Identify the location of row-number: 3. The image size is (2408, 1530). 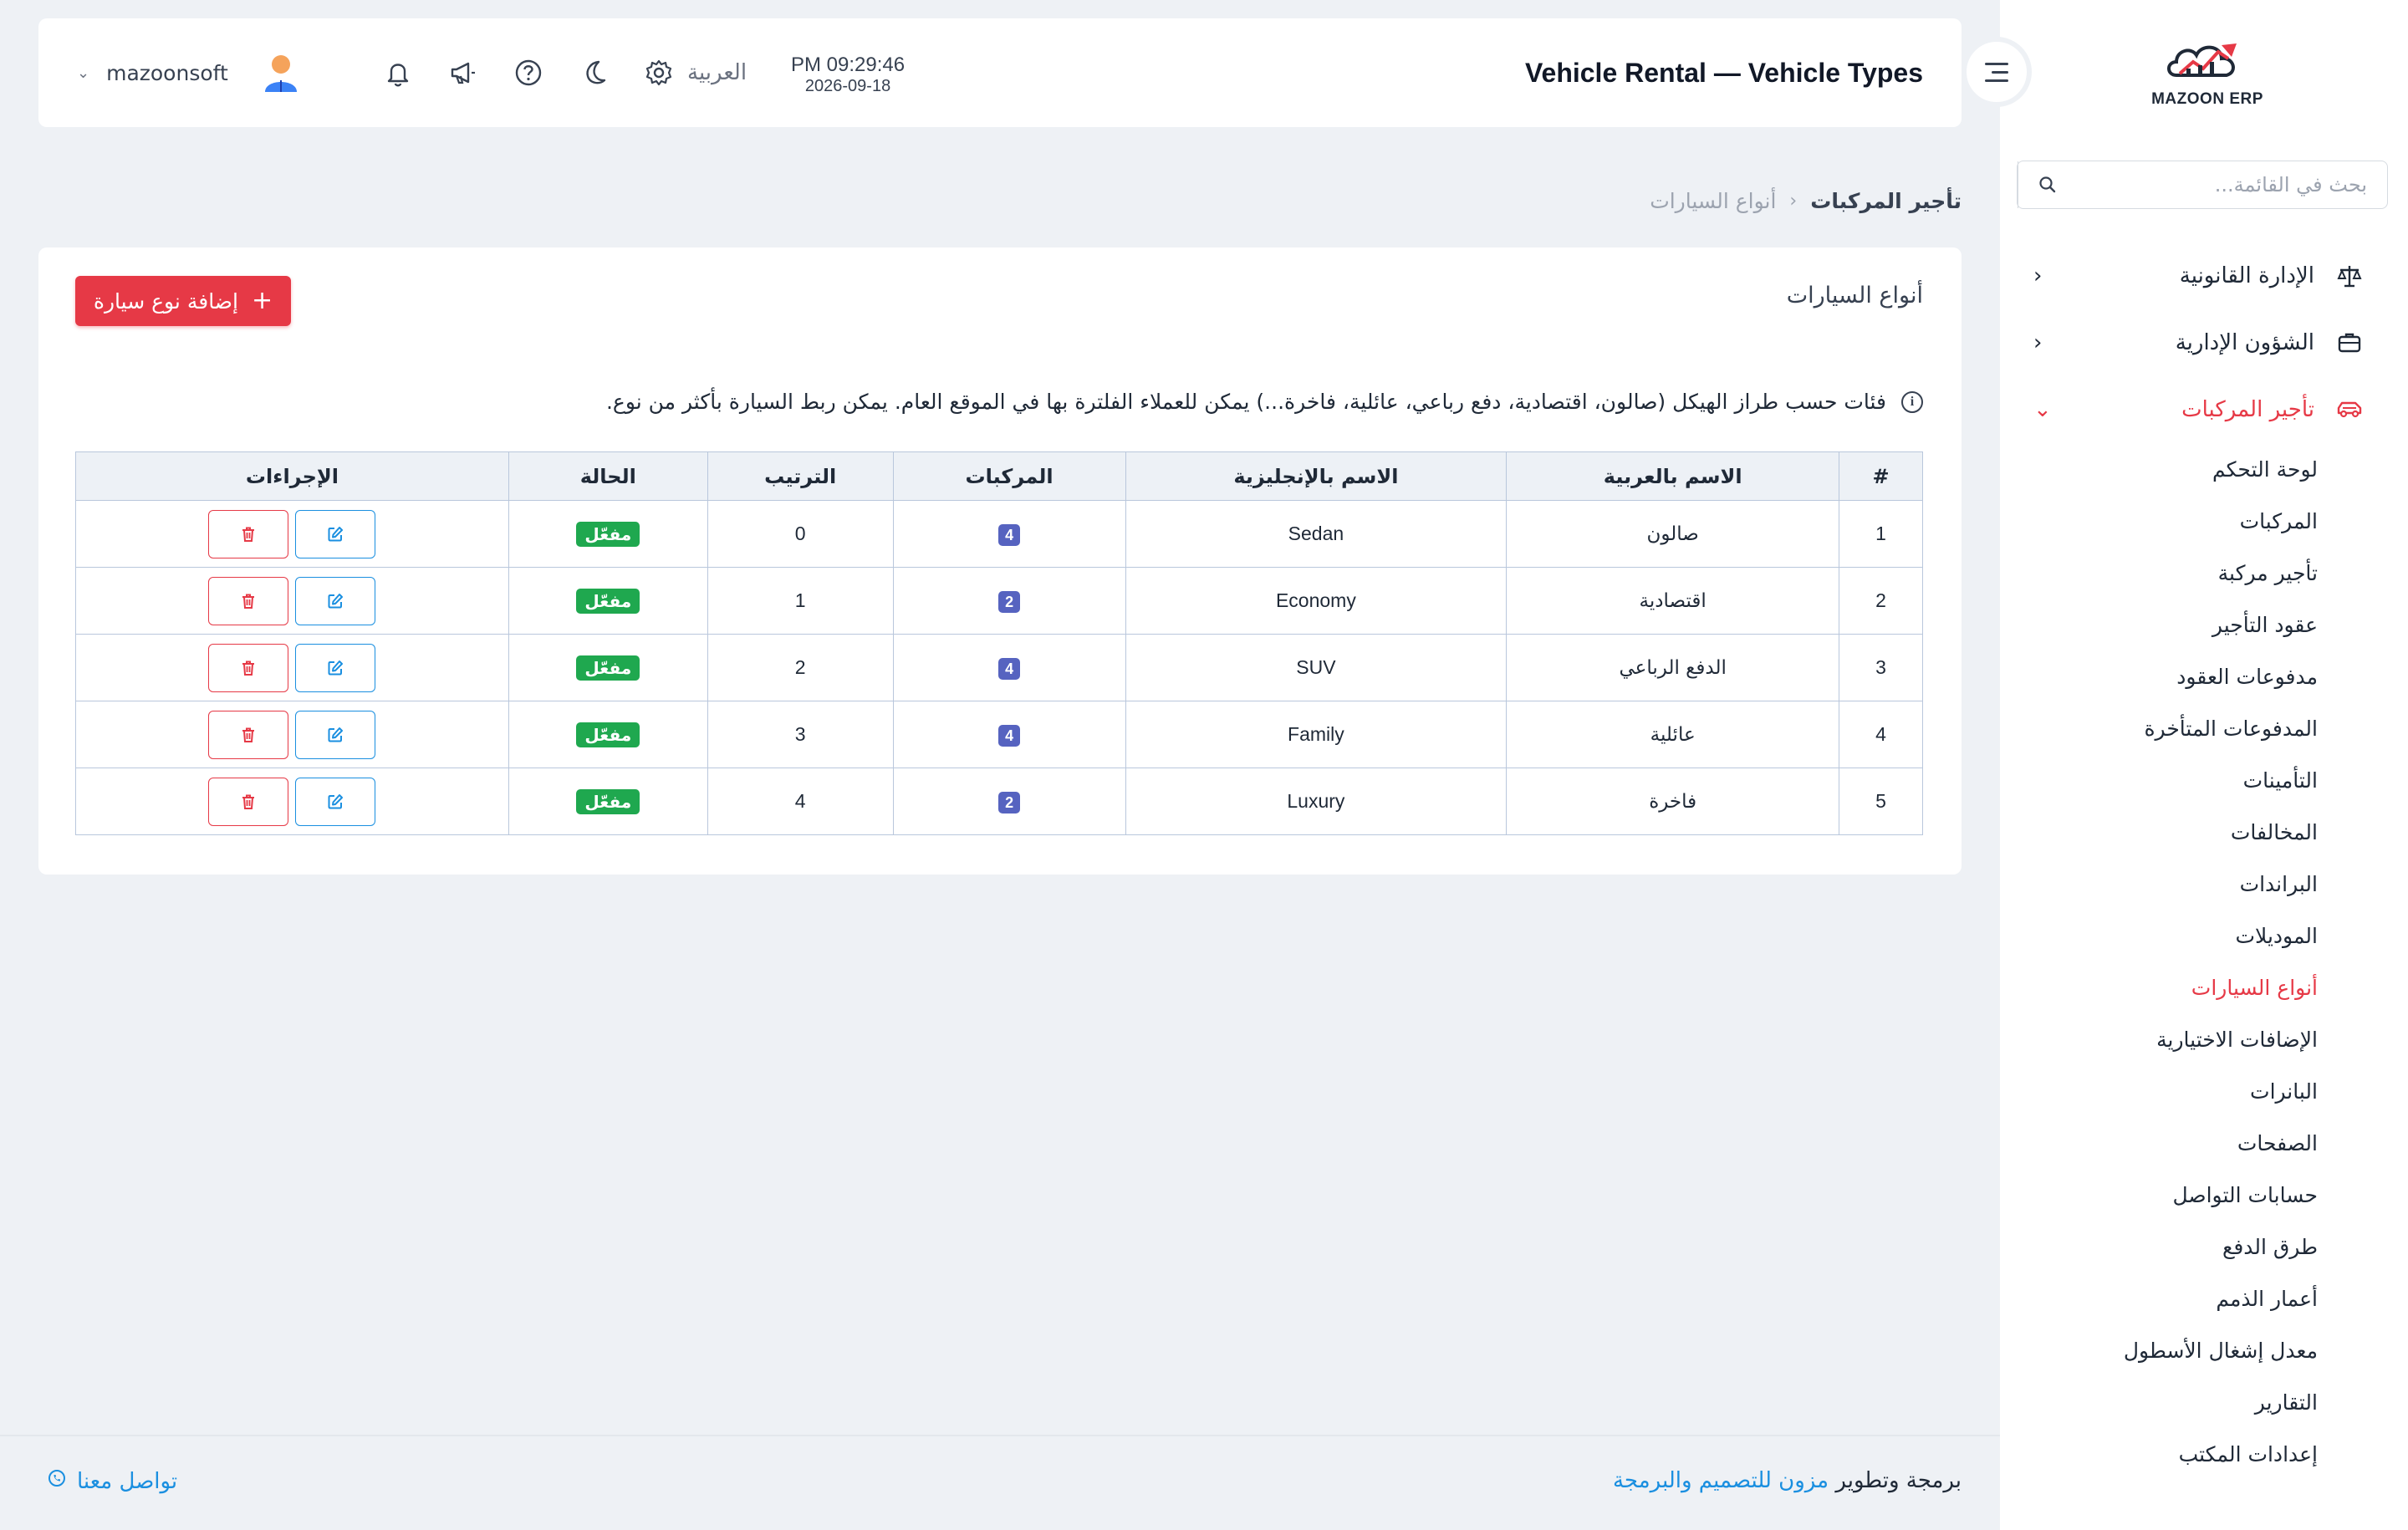
(1881, 667).